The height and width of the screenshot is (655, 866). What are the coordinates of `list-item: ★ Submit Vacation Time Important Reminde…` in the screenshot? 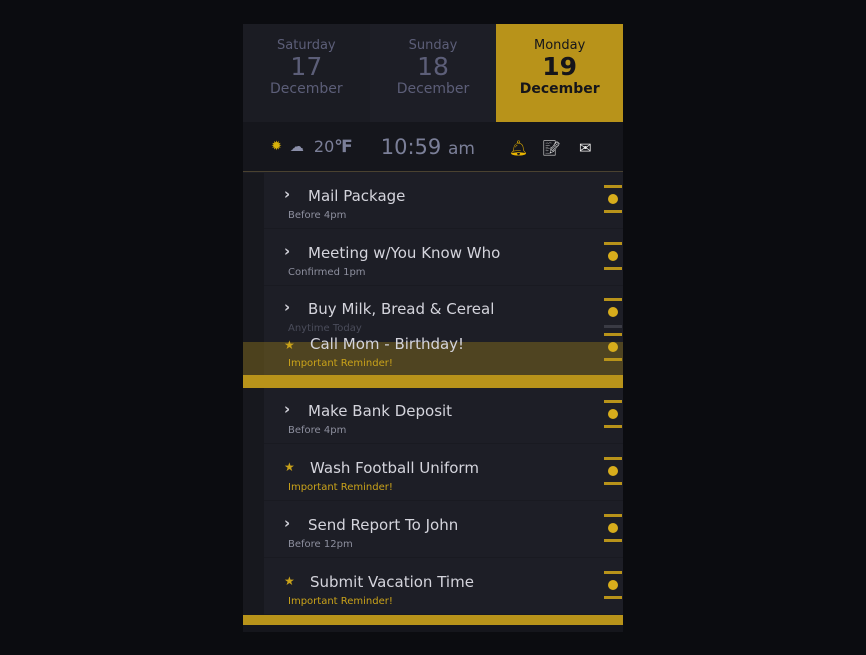 It's located at (443, 587).